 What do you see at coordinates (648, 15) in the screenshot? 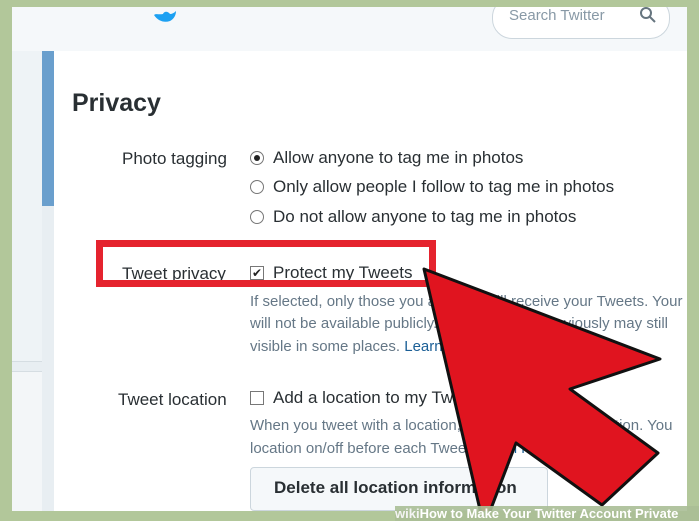
I see `search-icon` at bounding box center [648, 15].